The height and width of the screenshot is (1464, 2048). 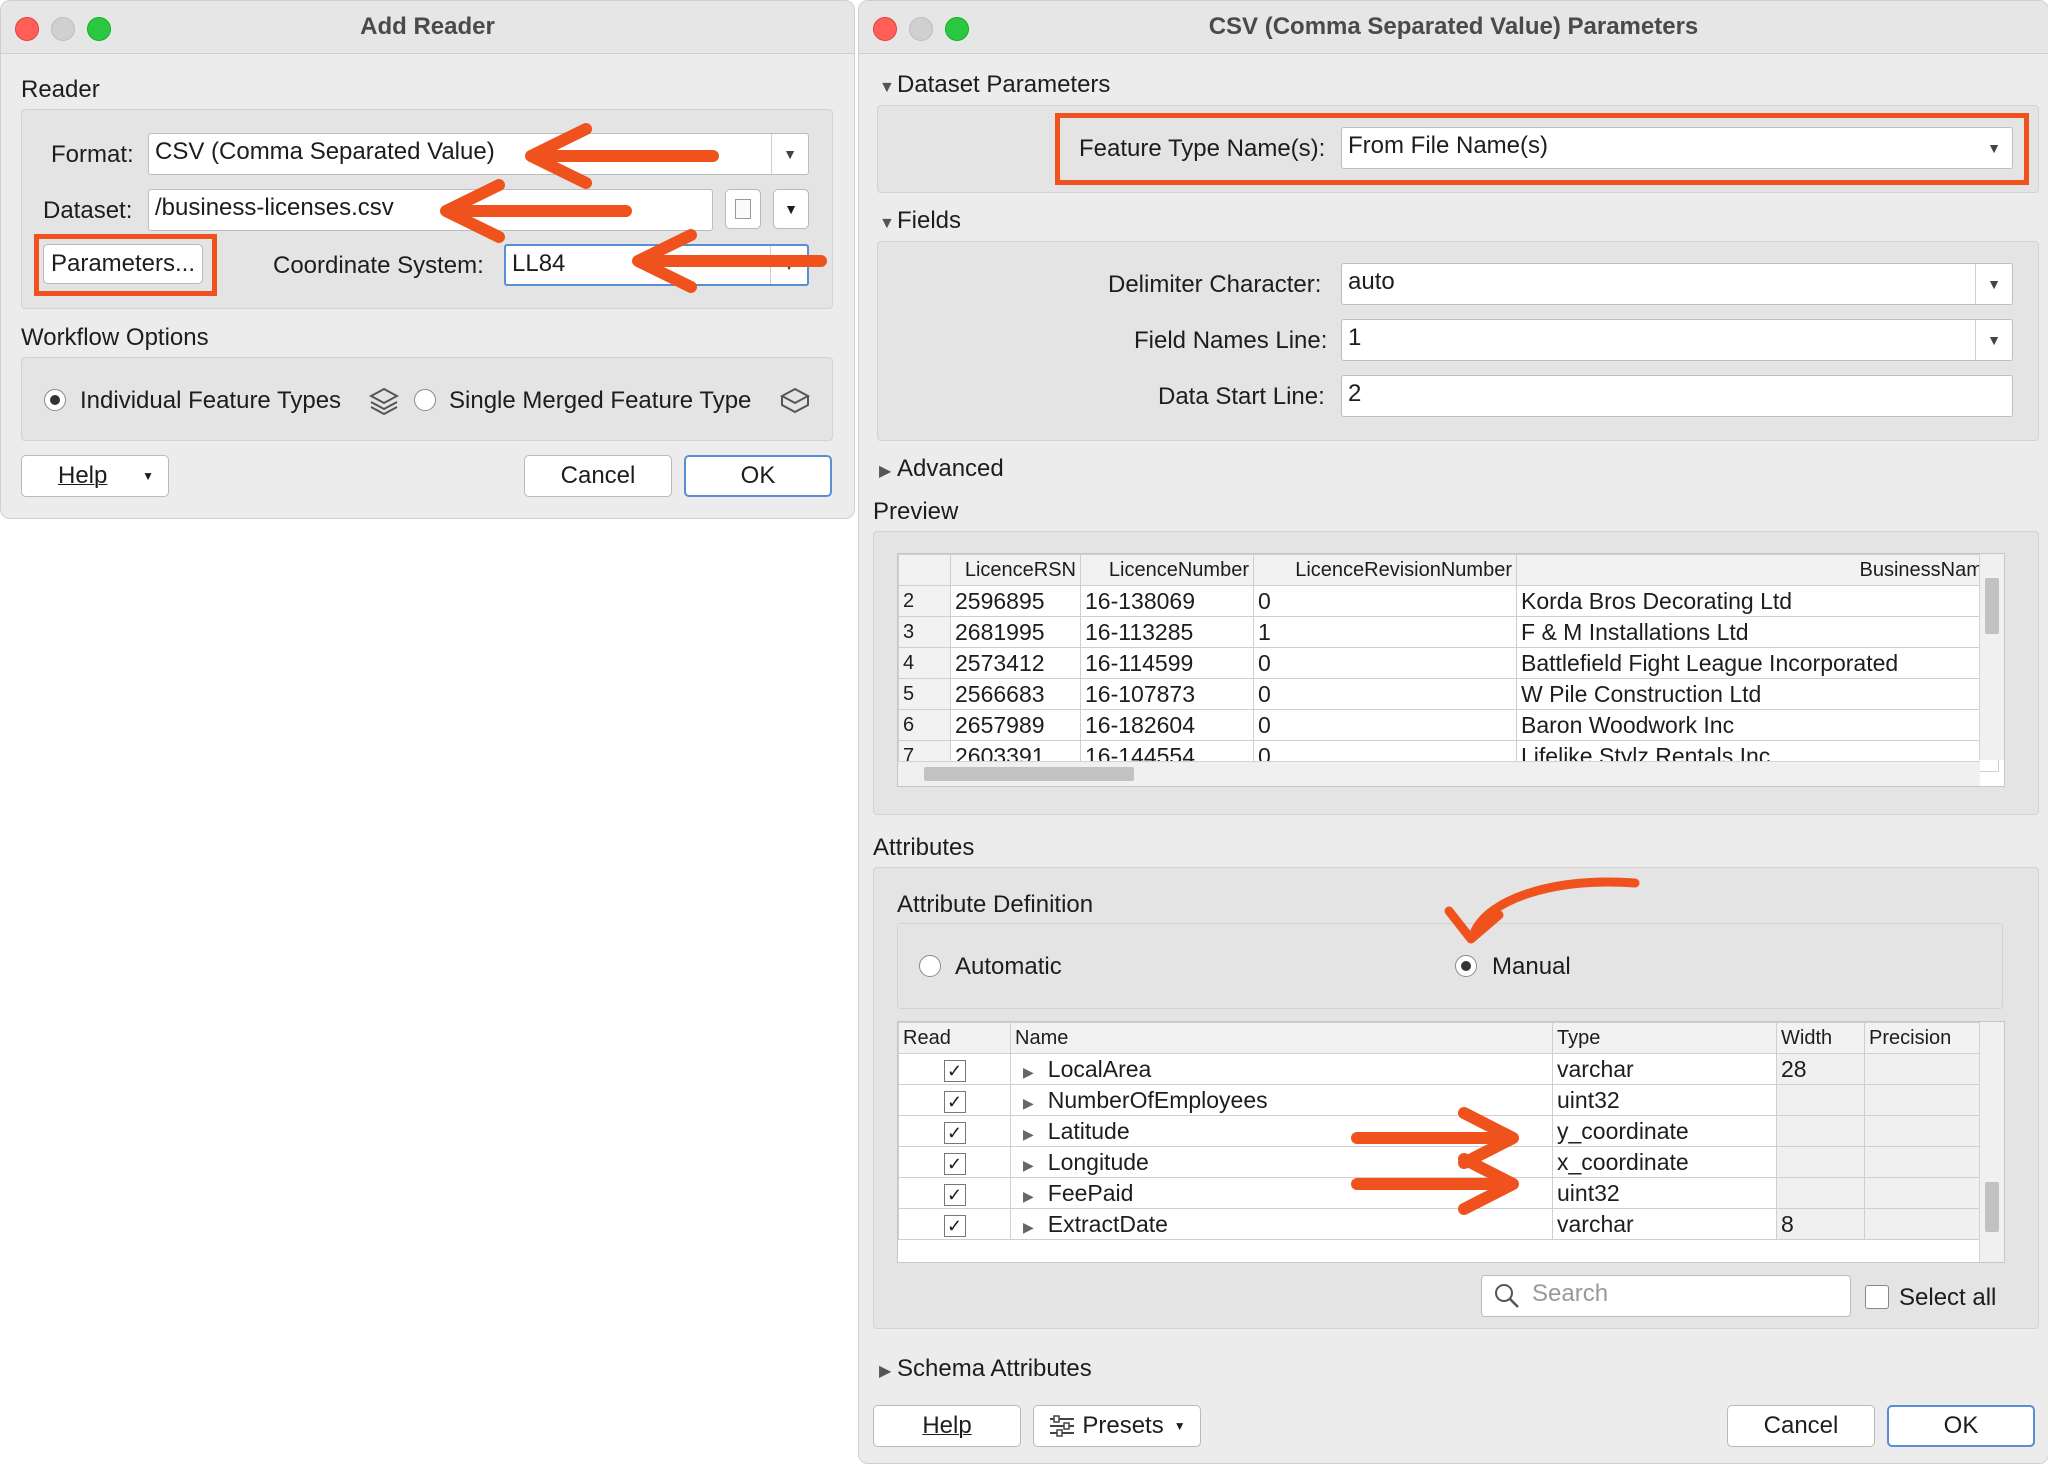 What do you see at coordinates (1495, 1046) in the screenshot?
I see `annotation-arrows` at bounding box center [1495, 1046].